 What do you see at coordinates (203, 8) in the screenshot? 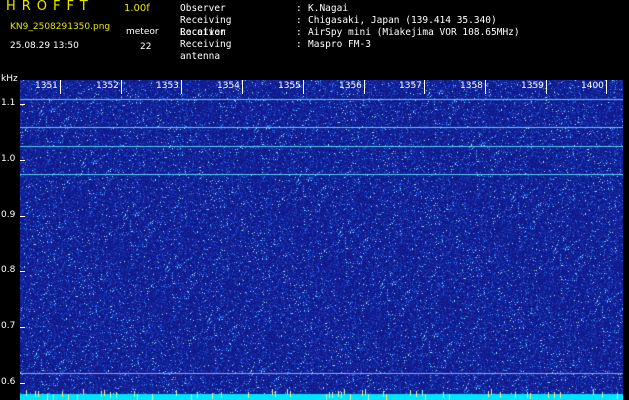
I see `info-key: Observer` at bounding box center [203, 8].